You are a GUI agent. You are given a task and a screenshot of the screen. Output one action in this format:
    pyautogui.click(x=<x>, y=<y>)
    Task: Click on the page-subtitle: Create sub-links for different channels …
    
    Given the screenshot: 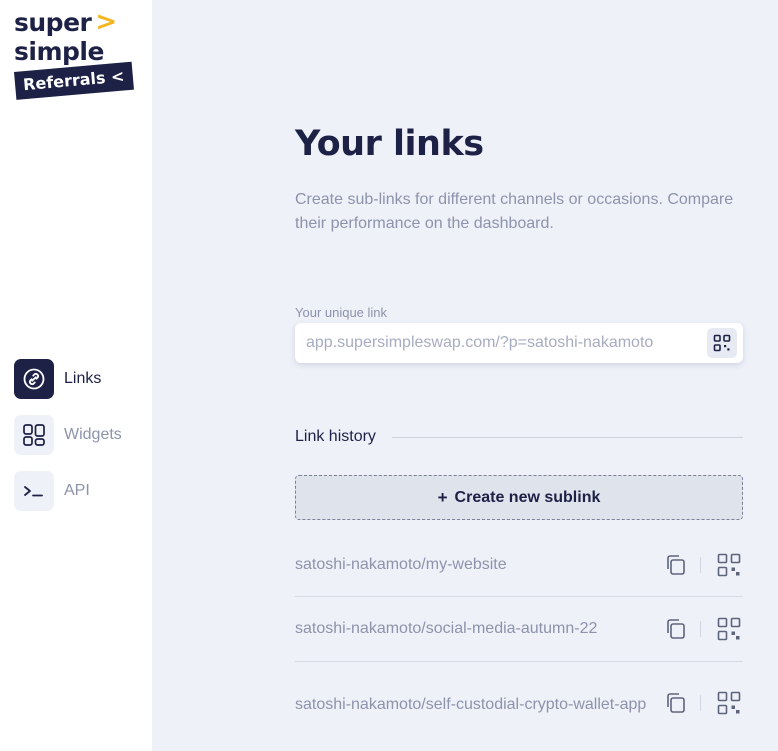 What is the action you would take?
    pyautogui.click(x=514, y=211)
    